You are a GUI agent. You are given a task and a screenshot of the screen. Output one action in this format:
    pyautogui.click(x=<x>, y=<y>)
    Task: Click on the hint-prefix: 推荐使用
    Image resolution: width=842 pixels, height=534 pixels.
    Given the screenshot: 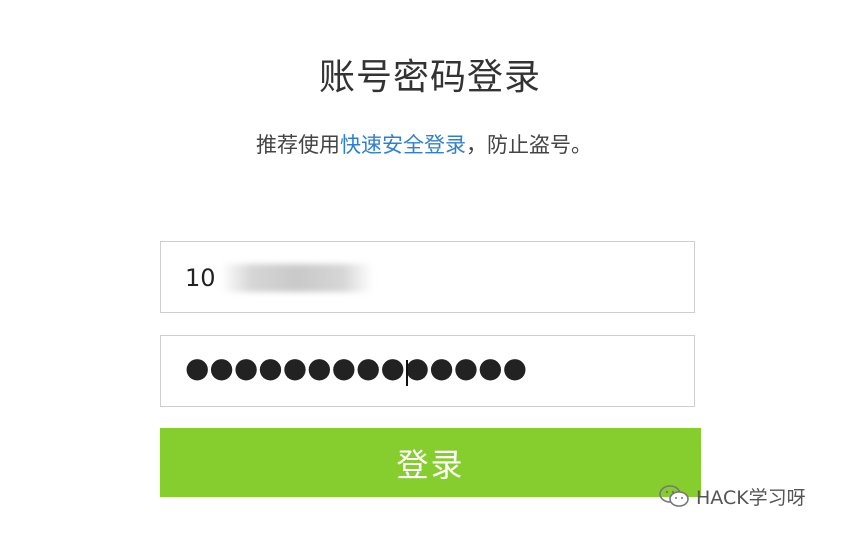 What is the action you would take?
    pyautogui.click(x=298, y=145)
    